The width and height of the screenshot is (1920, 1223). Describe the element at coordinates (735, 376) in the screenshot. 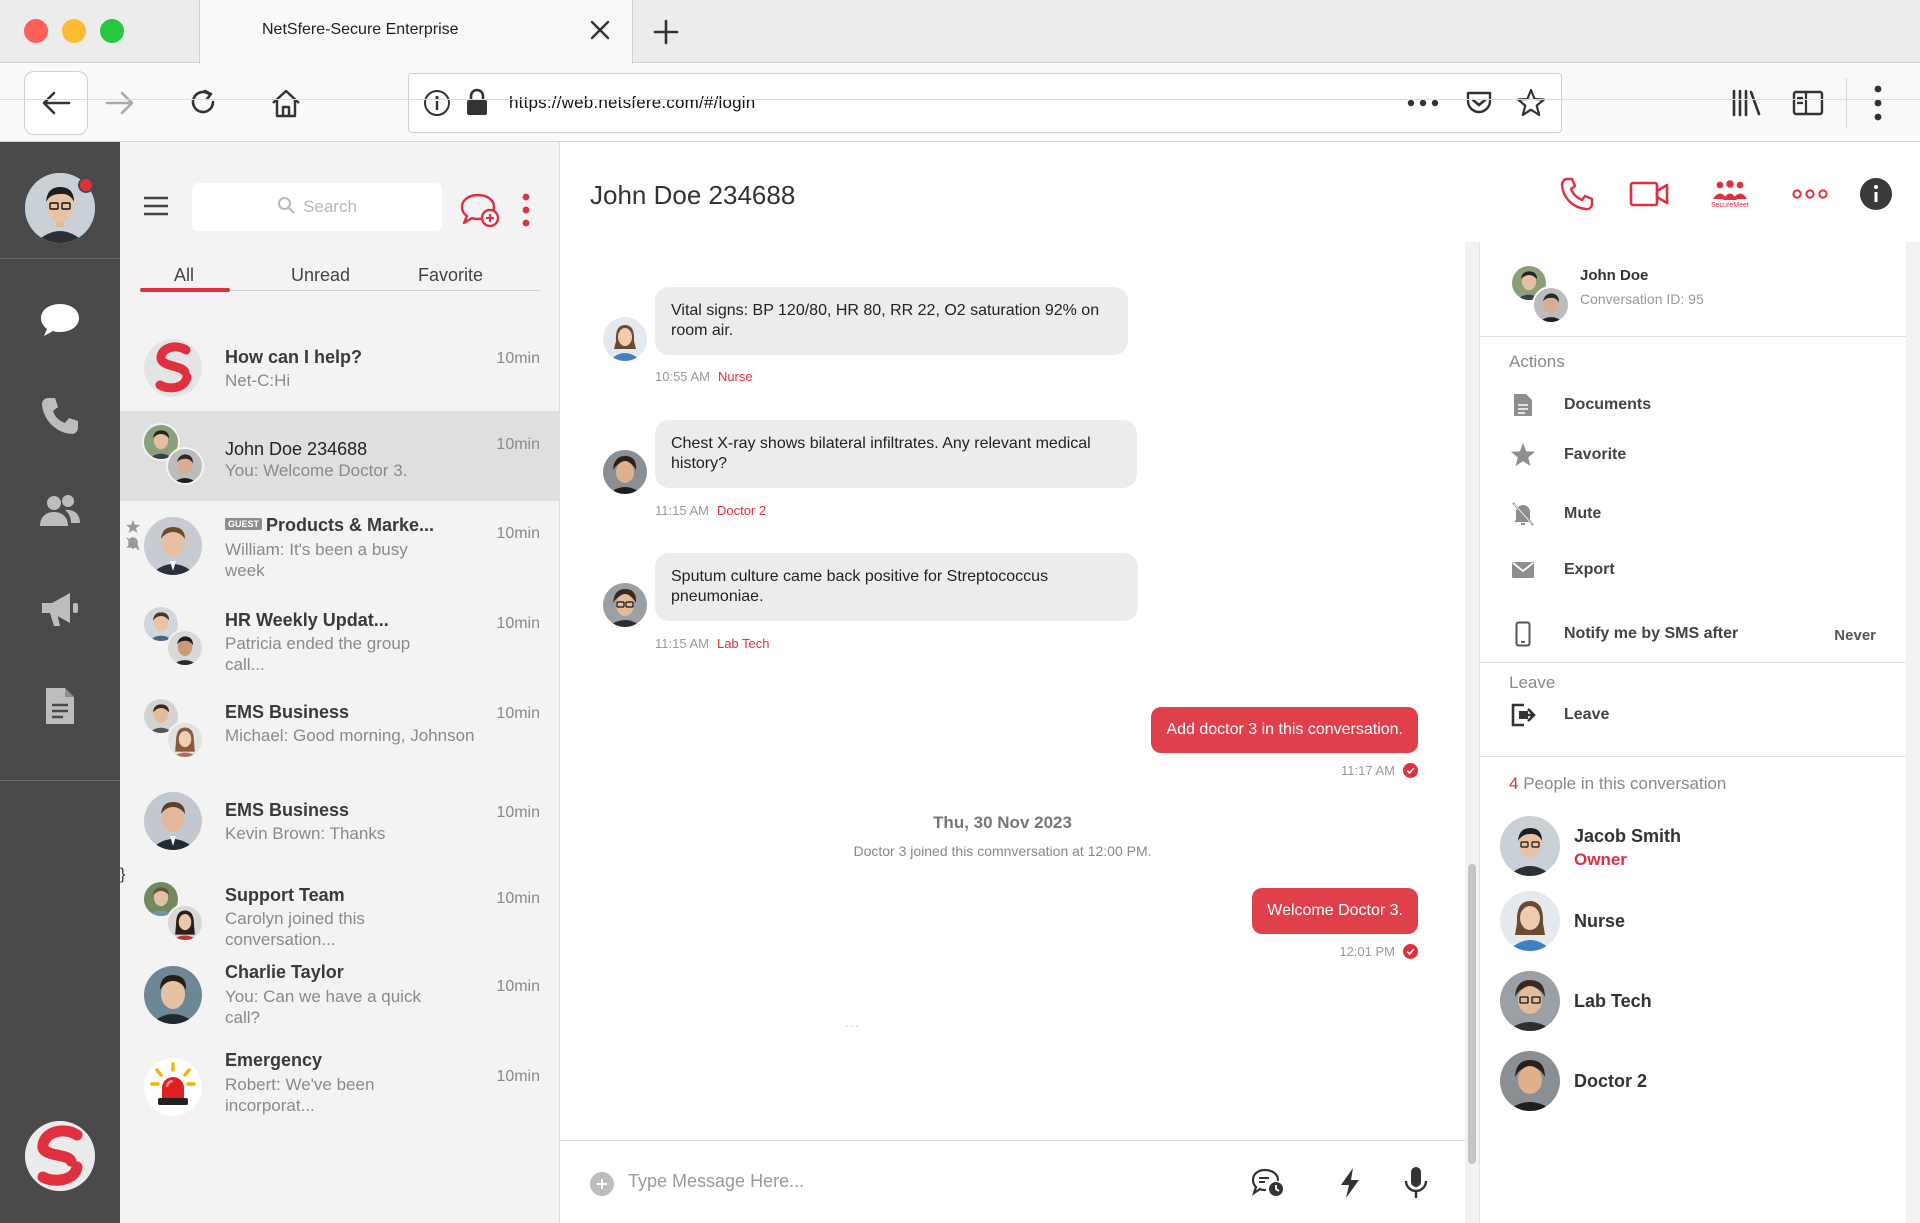

I see `message-sender: Nurse` at that location.